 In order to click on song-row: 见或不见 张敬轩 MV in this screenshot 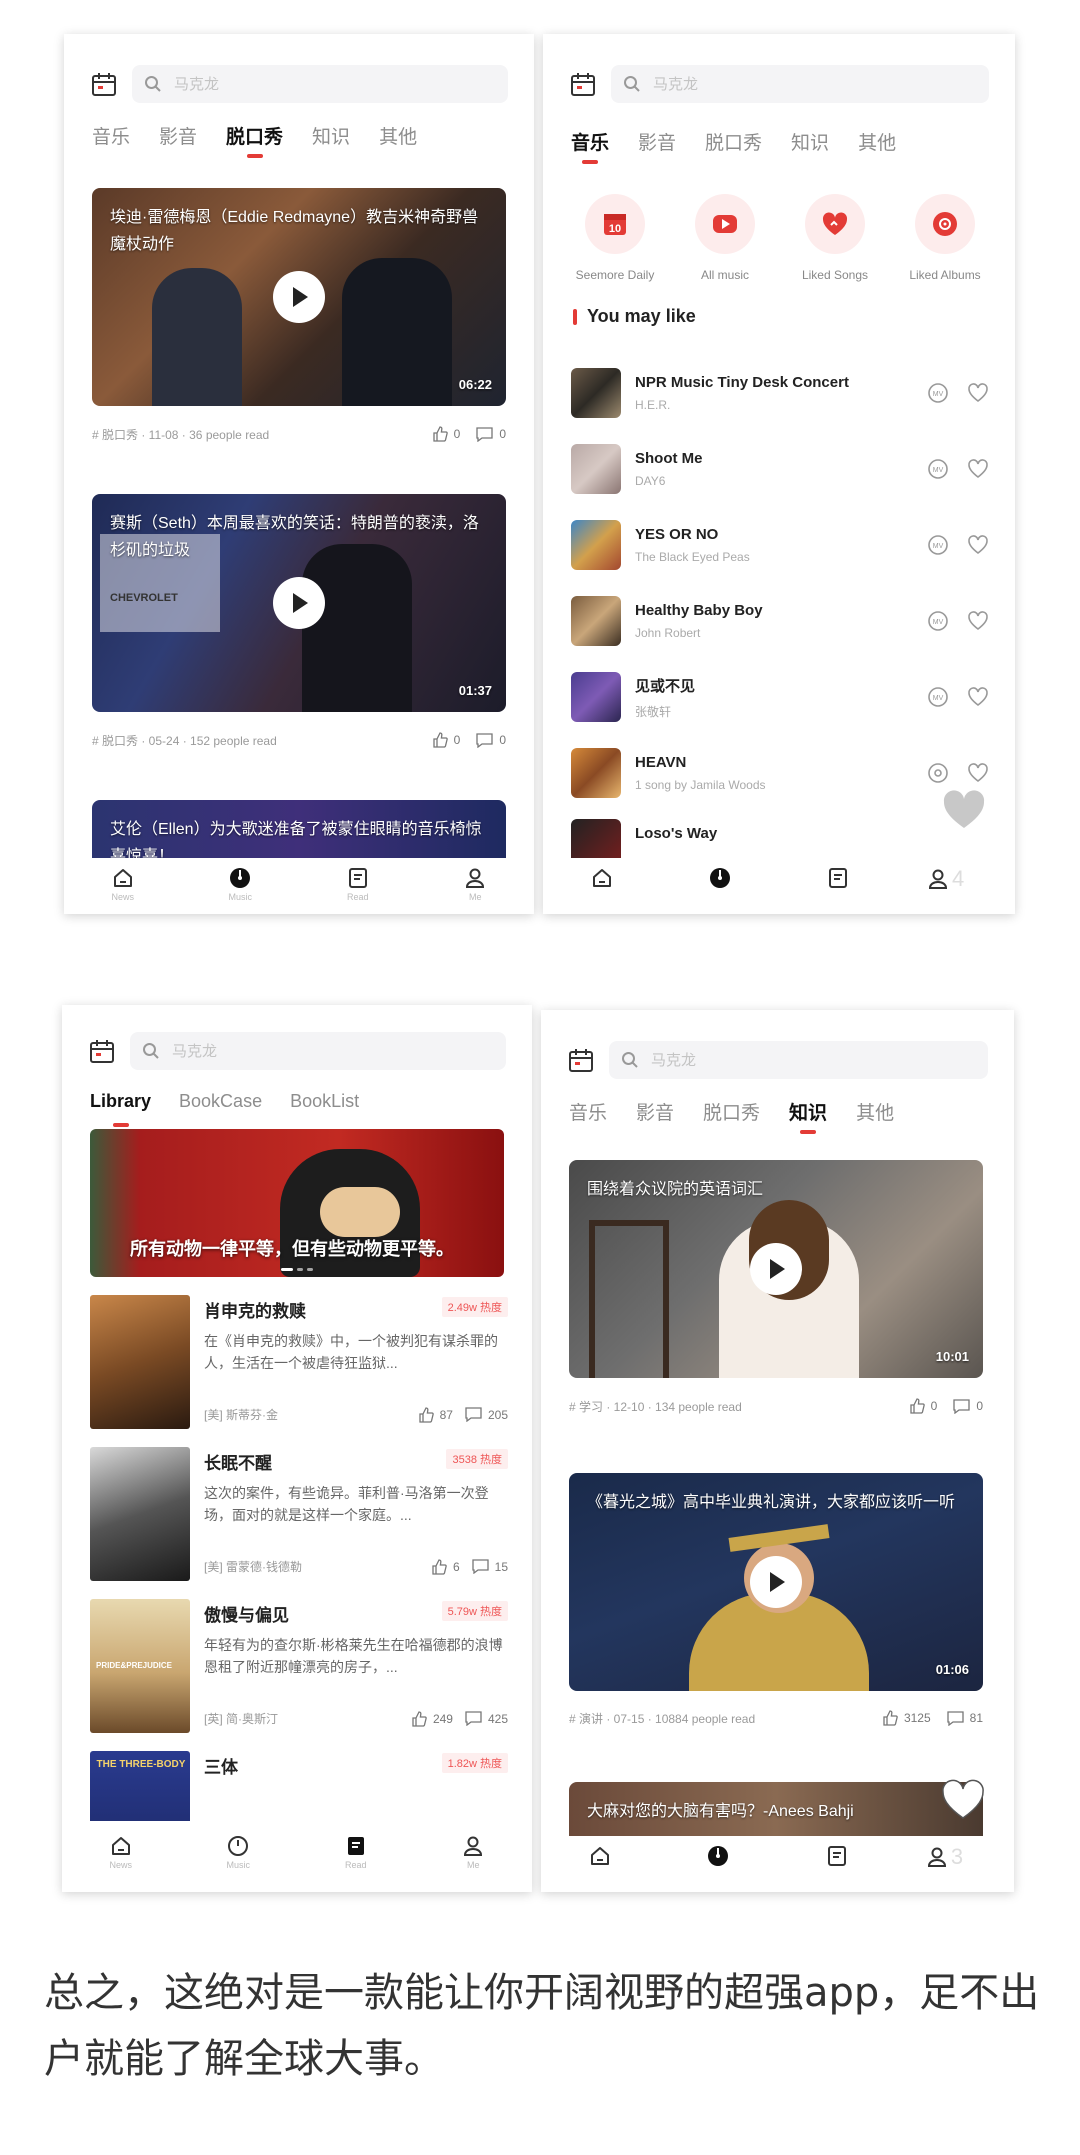, I will do `click(780, 697)`.